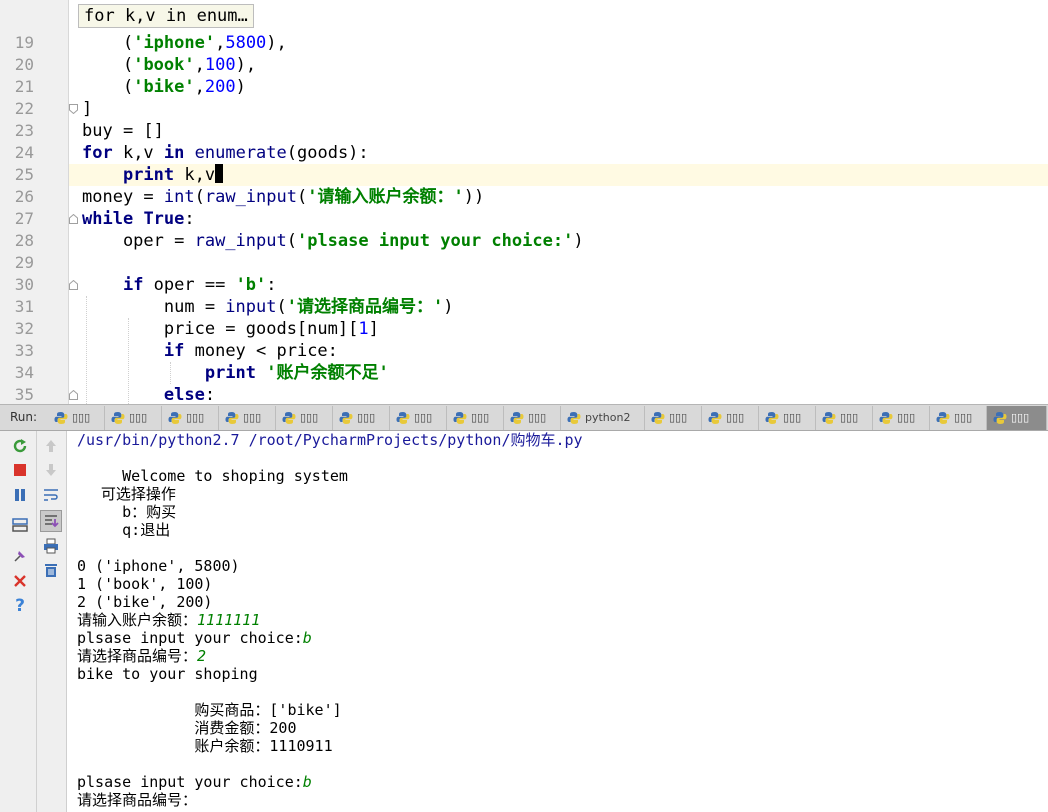 Image resolution: width=1048 pixels, height=812 pixels. I want to click on code-line: num = input('请选择商品编号：'), so click(268, 307).